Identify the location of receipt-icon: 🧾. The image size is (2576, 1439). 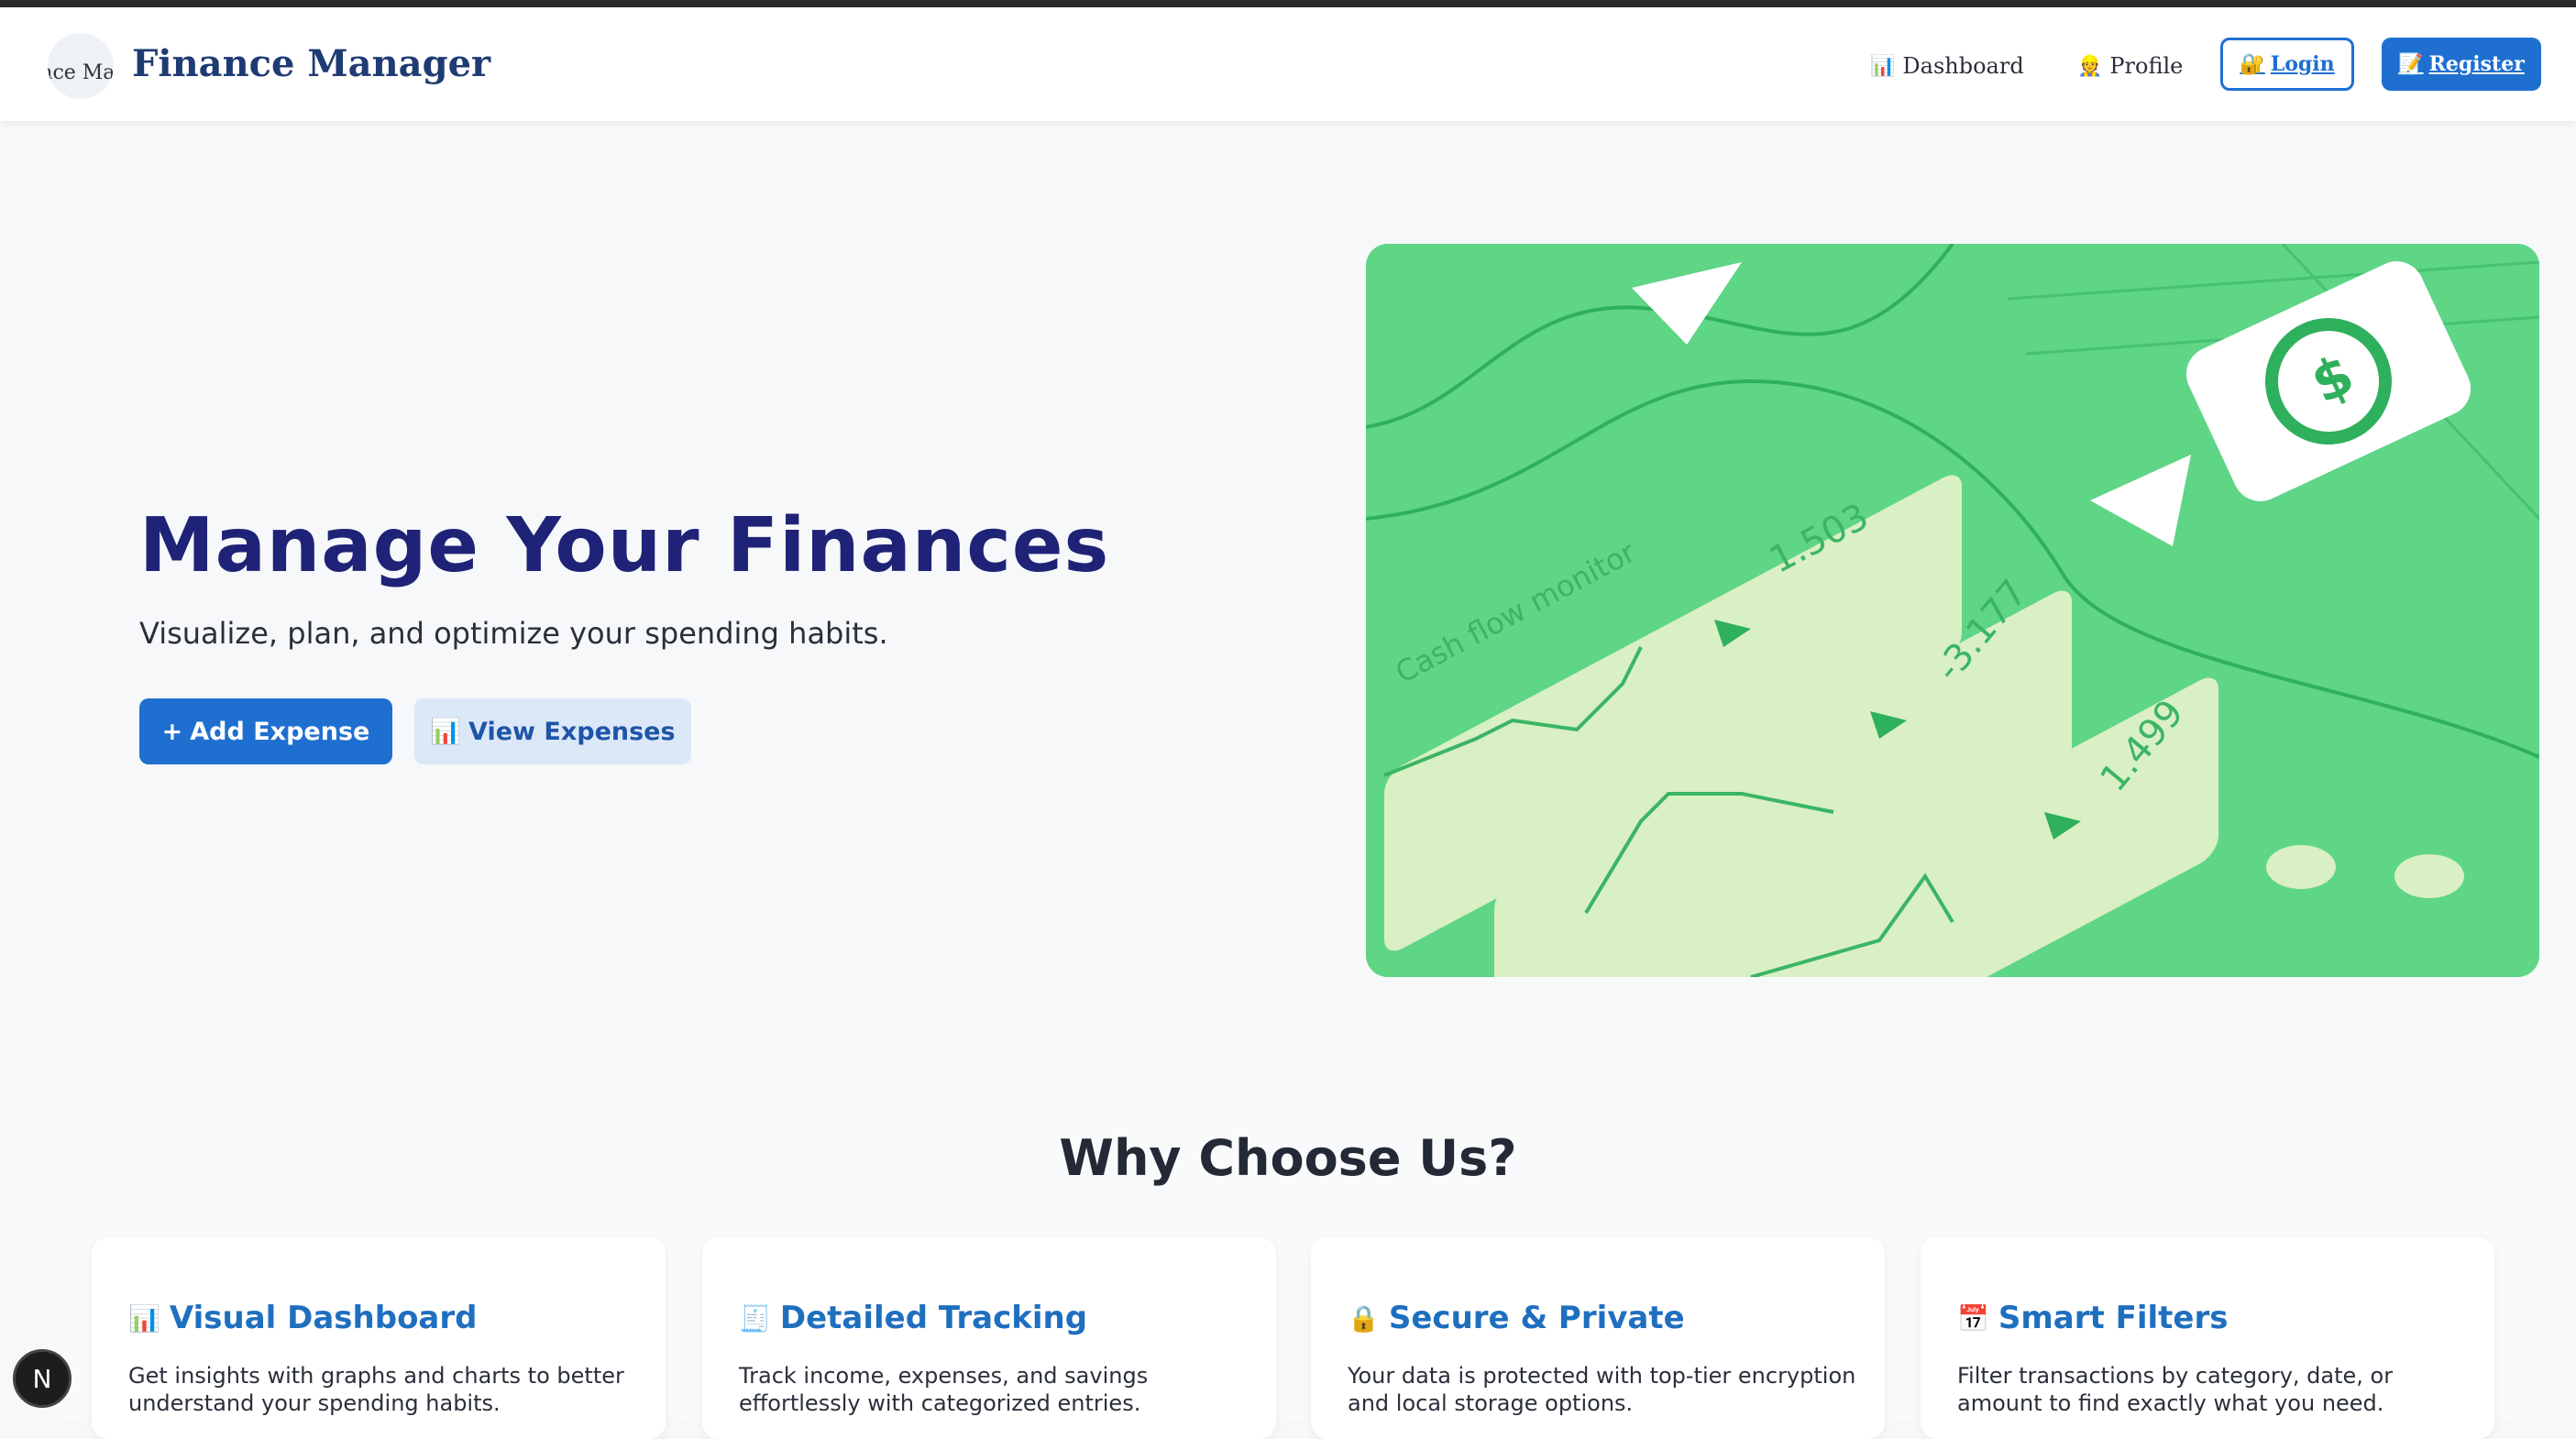
(755, 1318).